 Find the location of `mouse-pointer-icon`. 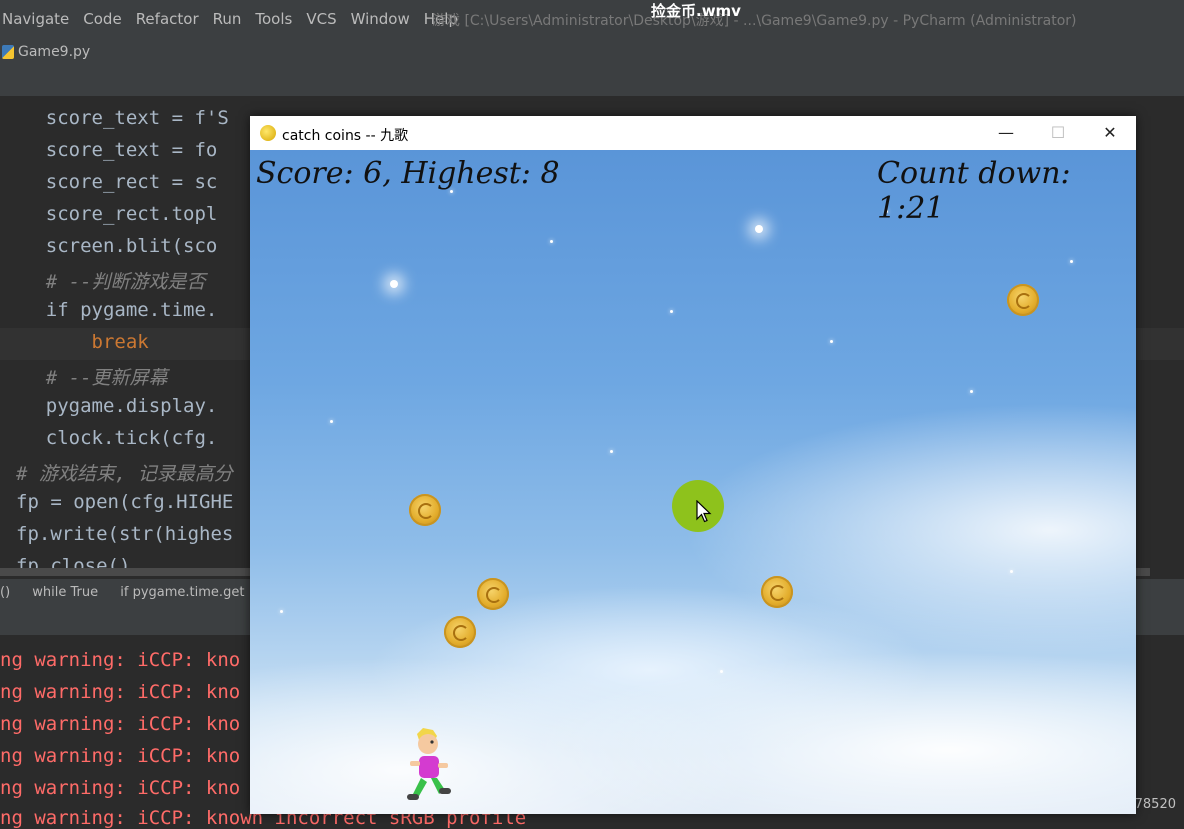

mouse-pointer-icon is located at coordinates (704, 511).